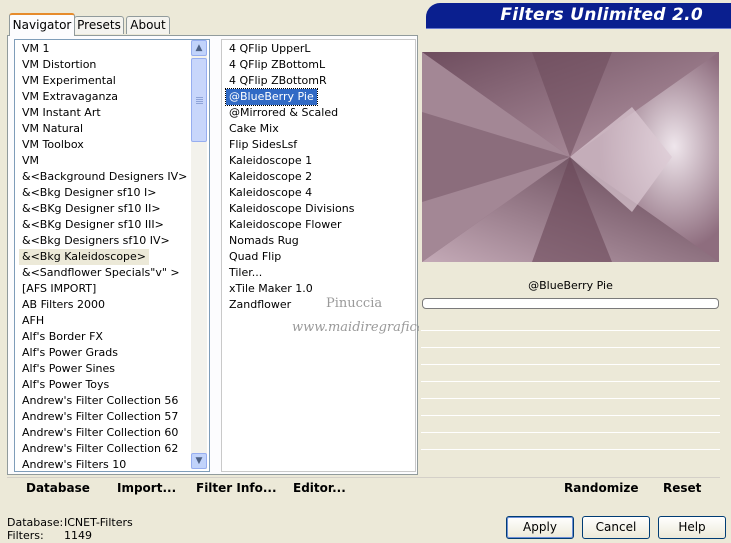 This screenshot has width=731, height=543. I want to click on filter-item: Flip SidesLsf, so click(263, 145).